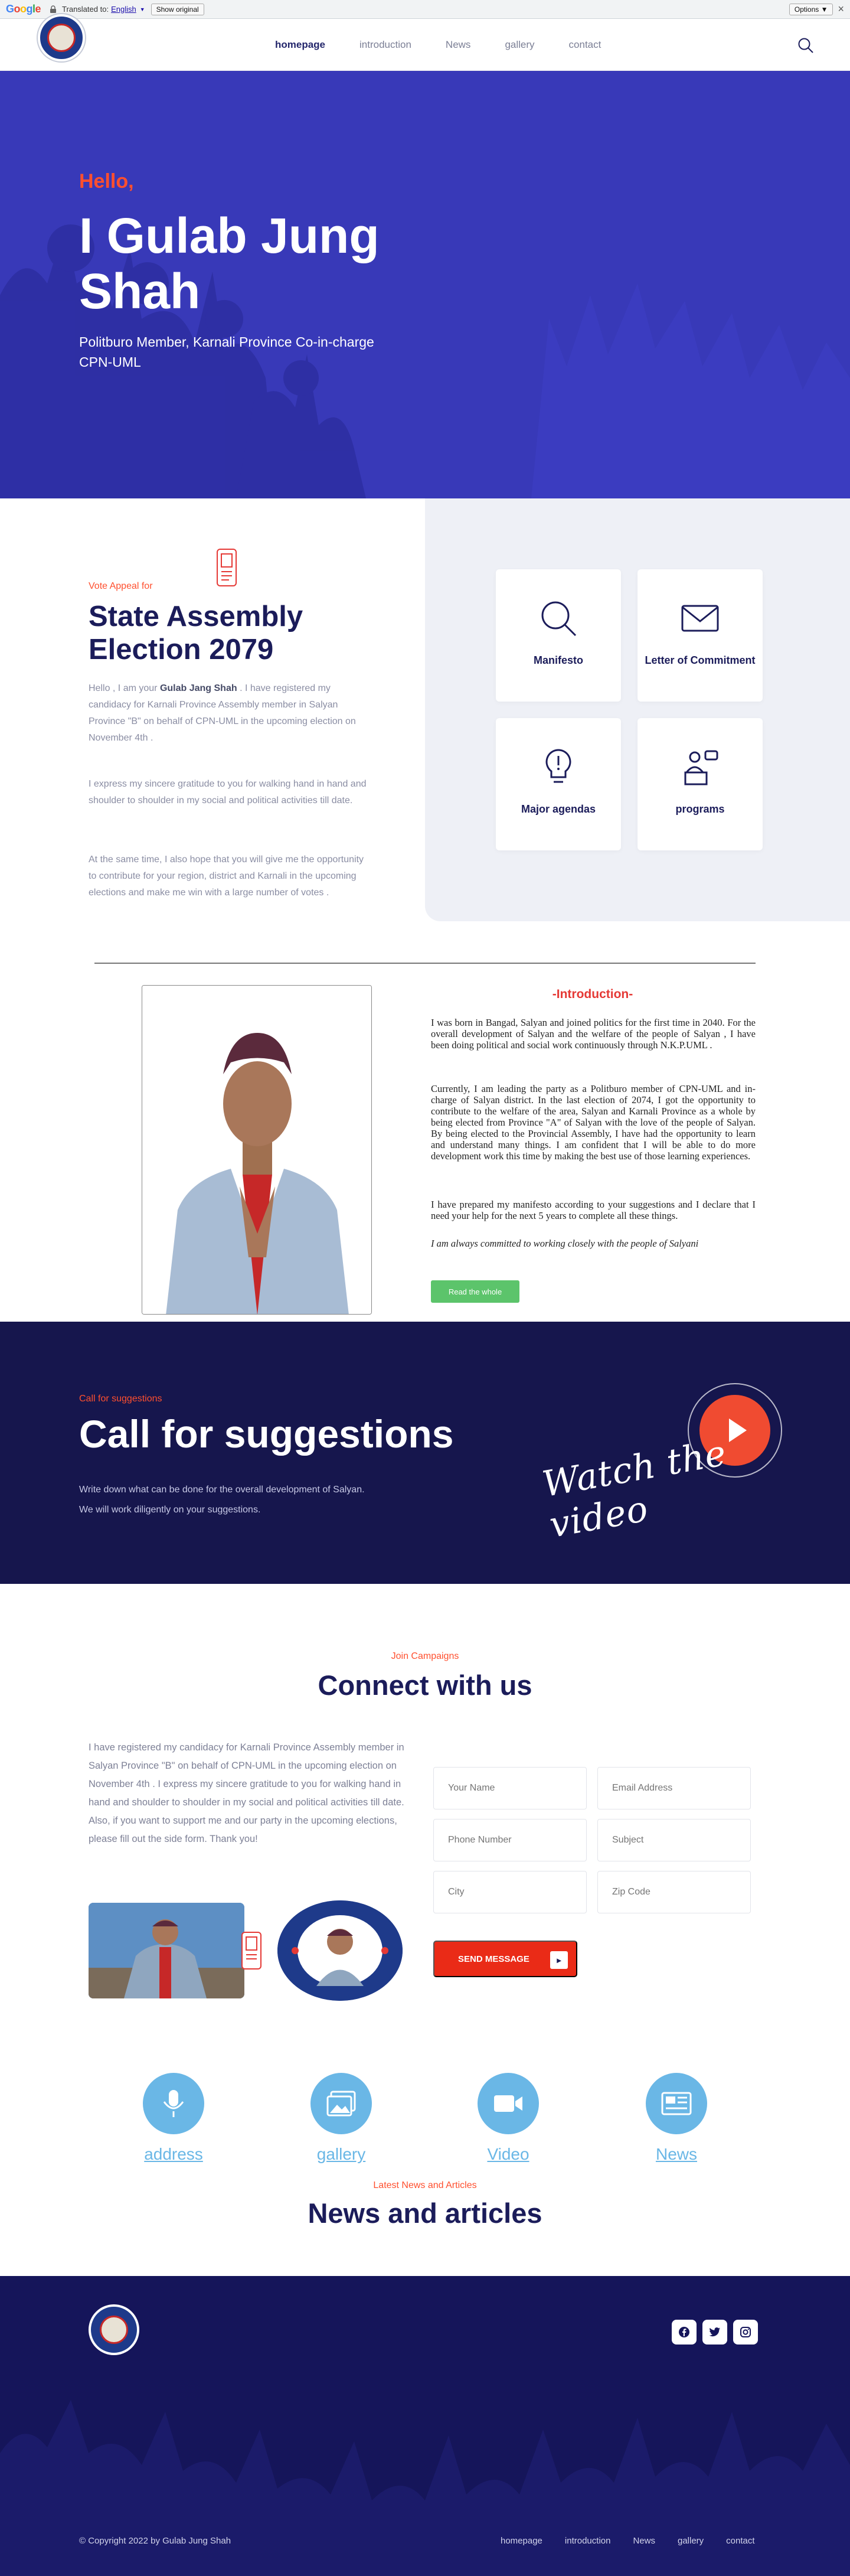  Describe the element at coordinates (54, 9) in the screenshot. I see `lock-icon` at that location.